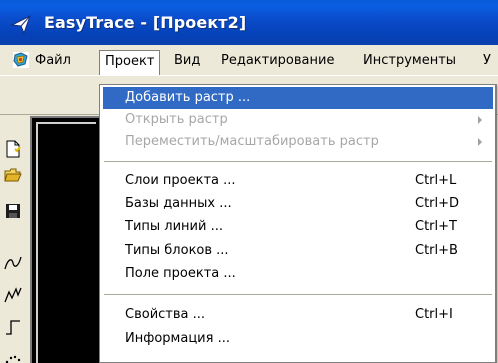 The height and width of the screenshot is (363, 498). Describe the element at coordinates (434, 314) in the screenshot. I see `menu-item-shortcut: Ctrl+I` at that location.